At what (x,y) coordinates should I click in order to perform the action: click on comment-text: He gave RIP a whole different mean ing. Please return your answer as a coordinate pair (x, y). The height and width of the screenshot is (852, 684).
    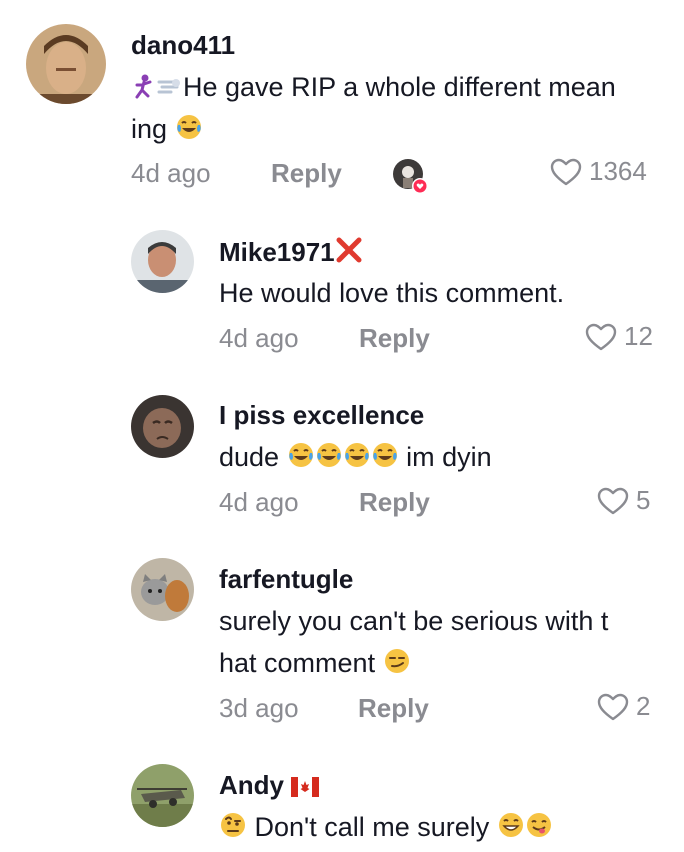
    Looking at the image, I should click on (401, 108).